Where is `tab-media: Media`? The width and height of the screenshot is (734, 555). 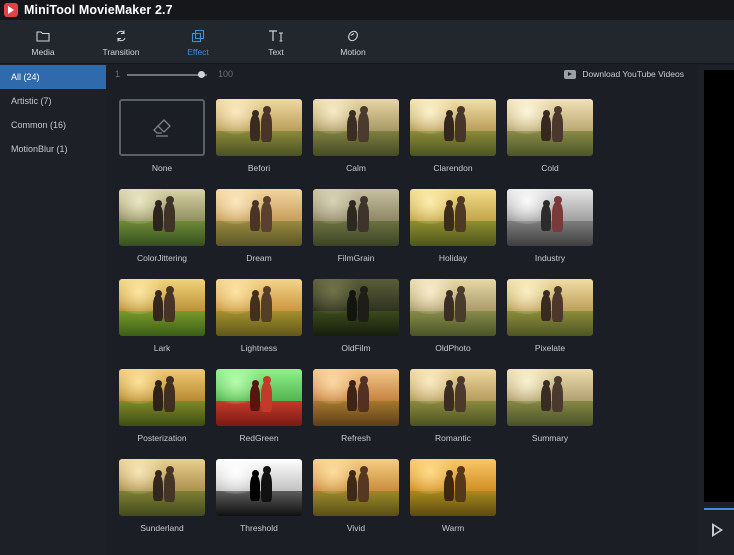
tab-media: Media is located at coordinates (43, 42).